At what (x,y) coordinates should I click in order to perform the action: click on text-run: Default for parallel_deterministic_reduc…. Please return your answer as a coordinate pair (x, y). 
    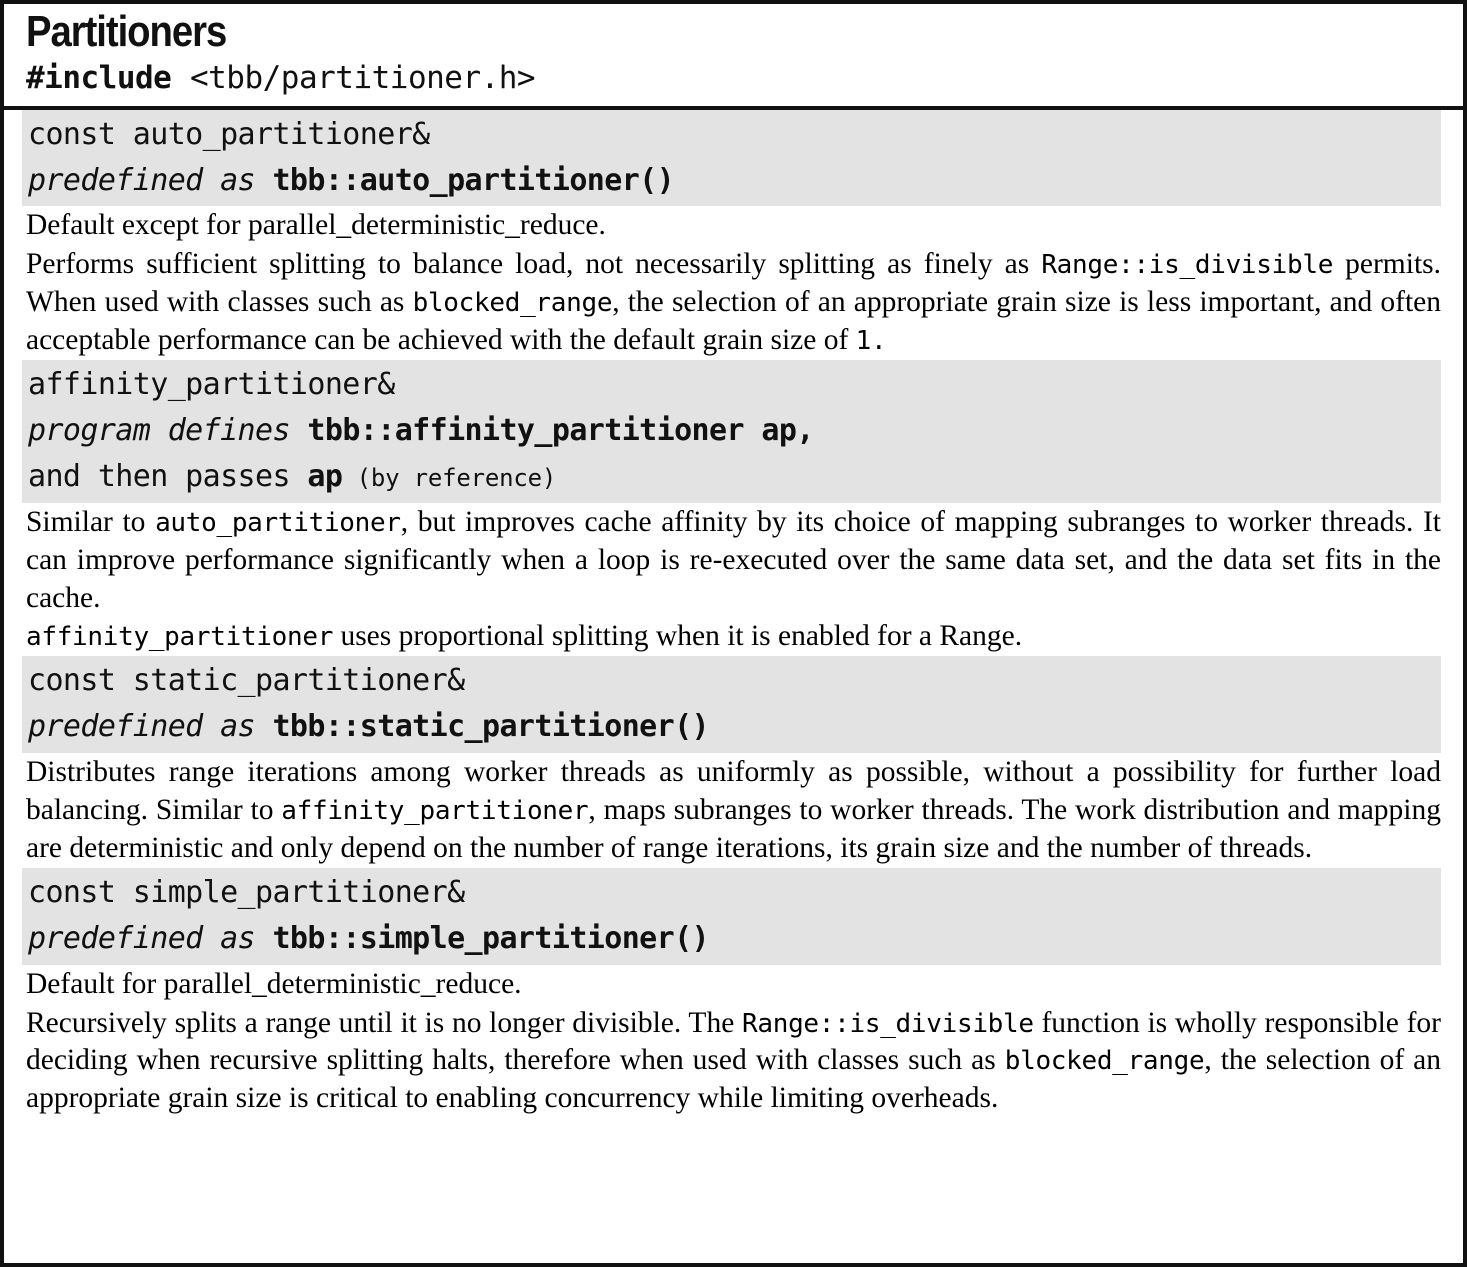
    Looking at the image, I should click on (274, 983).